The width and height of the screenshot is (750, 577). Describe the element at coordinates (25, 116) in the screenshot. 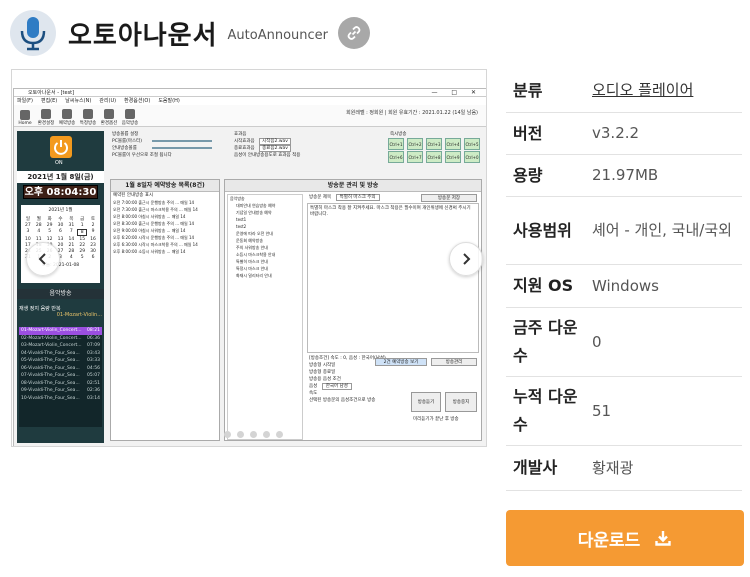

I see `toolbar-button: Home` at that location.